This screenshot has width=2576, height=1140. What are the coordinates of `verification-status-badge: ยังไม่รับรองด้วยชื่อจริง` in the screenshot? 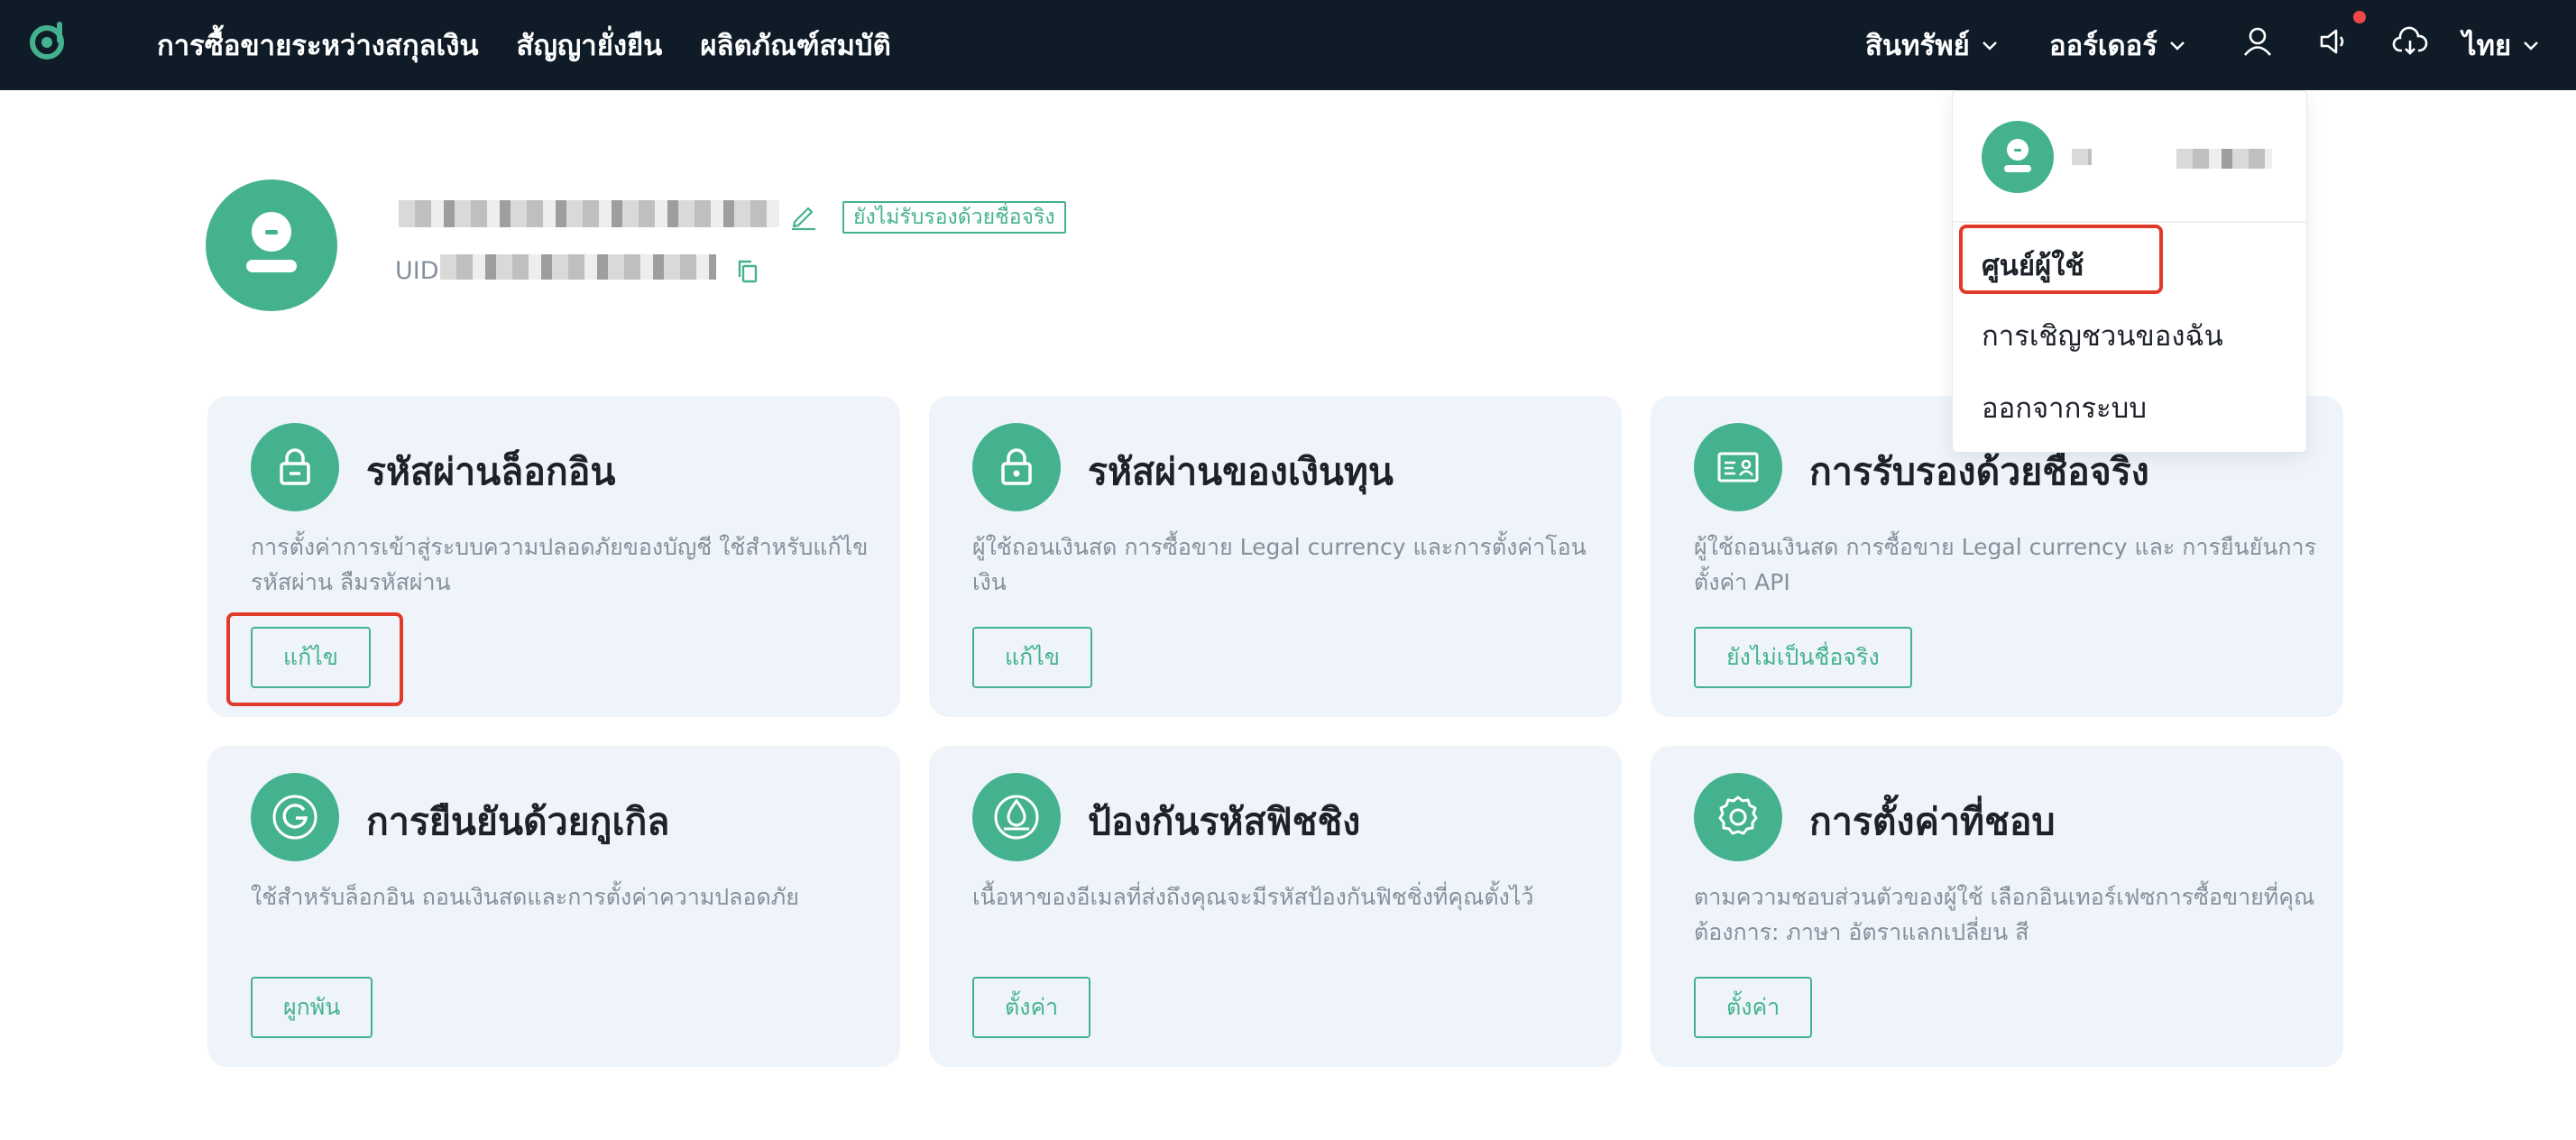 It's located at (954, 217).